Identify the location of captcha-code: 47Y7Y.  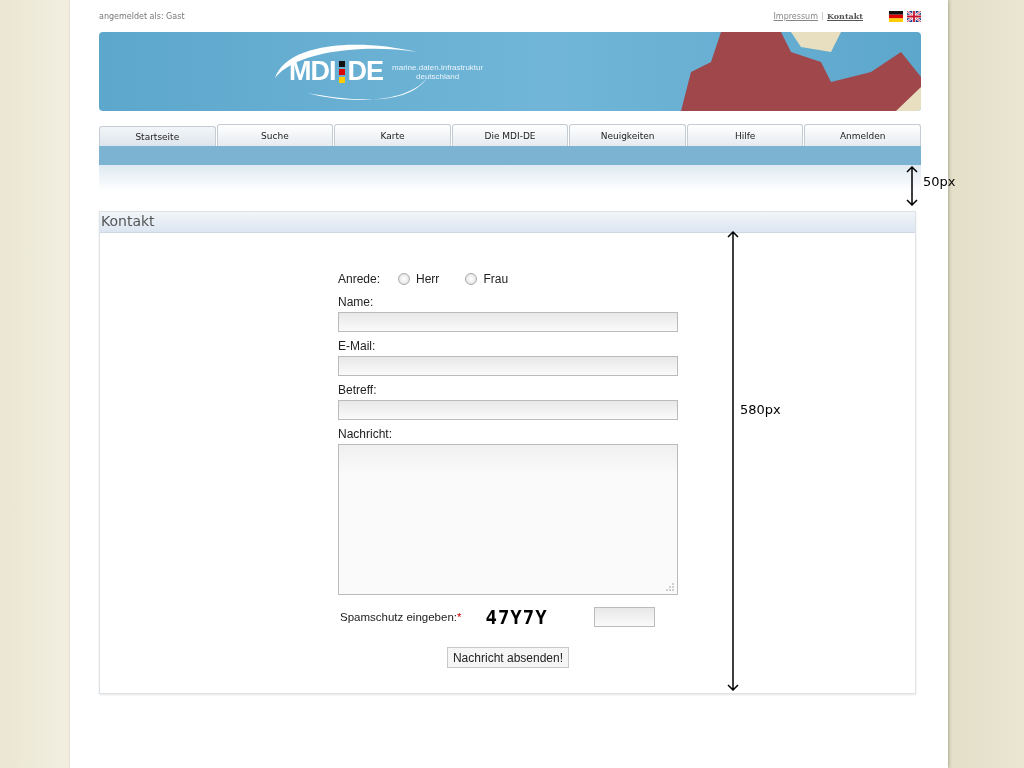
(516, 617).